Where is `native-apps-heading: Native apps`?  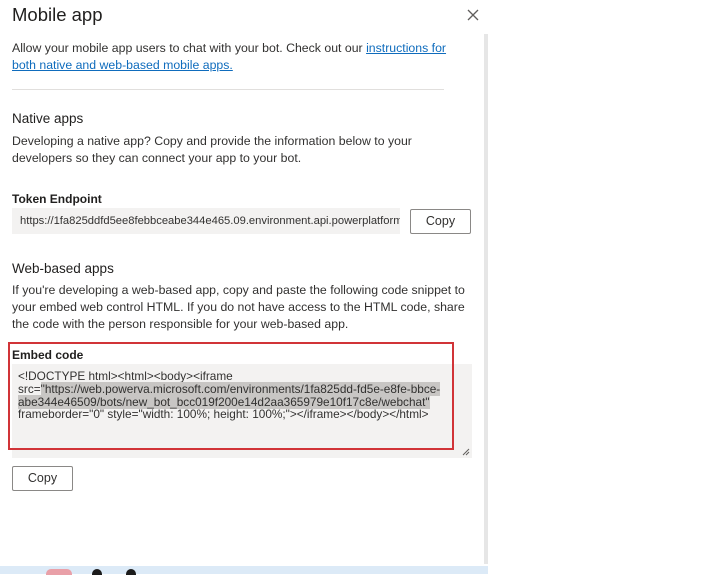
native-apps-heading: Native apps is located at coordinates (48, 118).